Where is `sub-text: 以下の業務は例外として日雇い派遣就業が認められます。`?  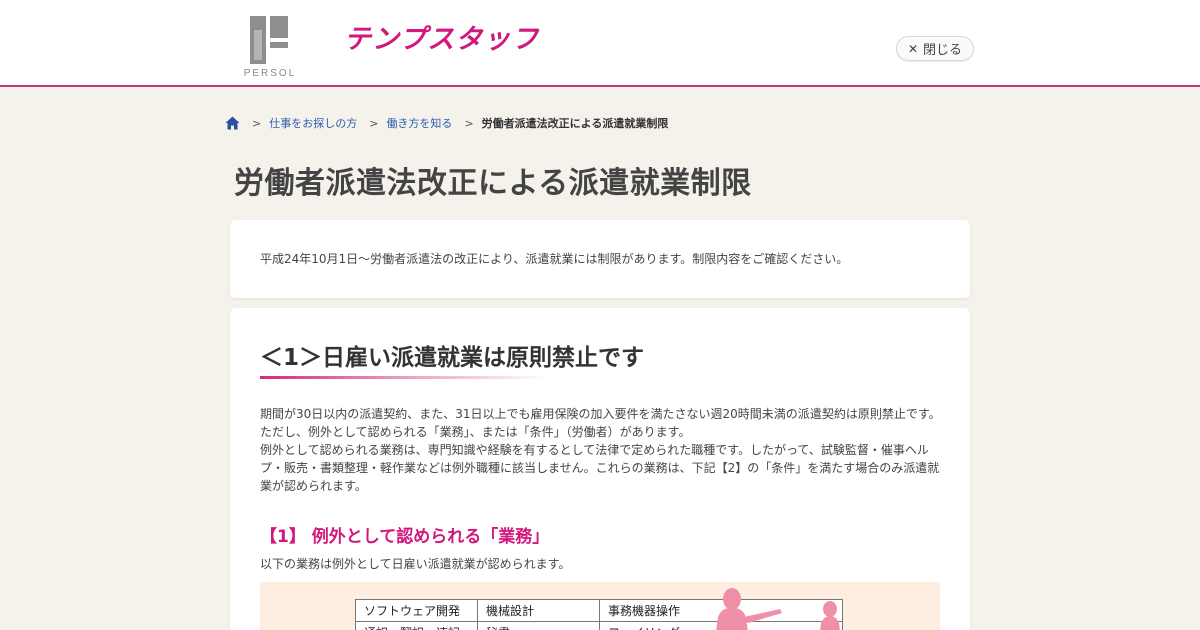
sub-text: 以下の業務は例外として日雇い派遣就業が認められます。 is located at coordinates (415, 564).